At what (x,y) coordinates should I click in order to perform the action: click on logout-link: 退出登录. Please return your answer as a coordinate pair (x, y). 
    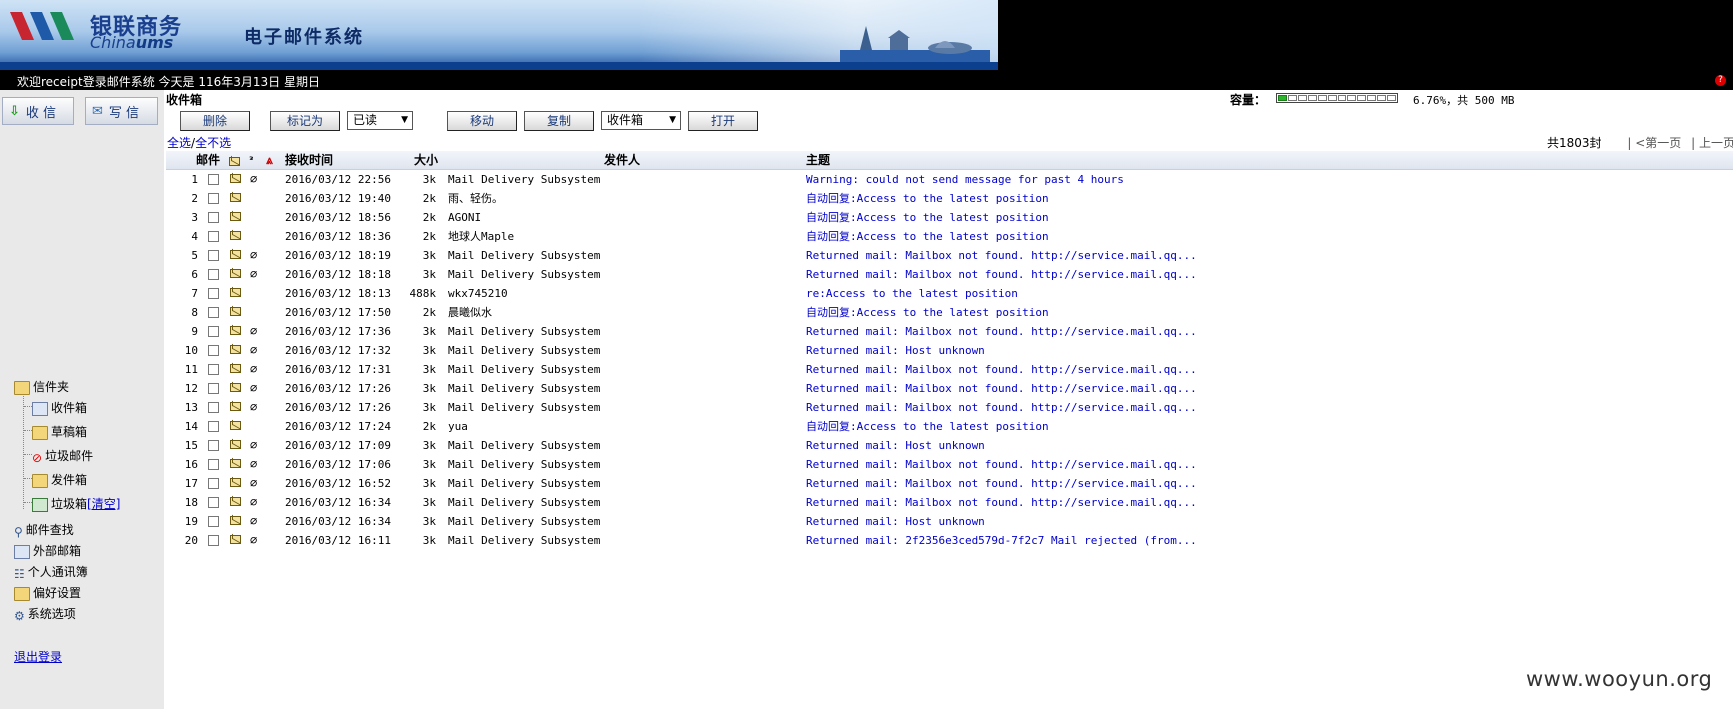
    Looking at the image, I should click on (38, 656).